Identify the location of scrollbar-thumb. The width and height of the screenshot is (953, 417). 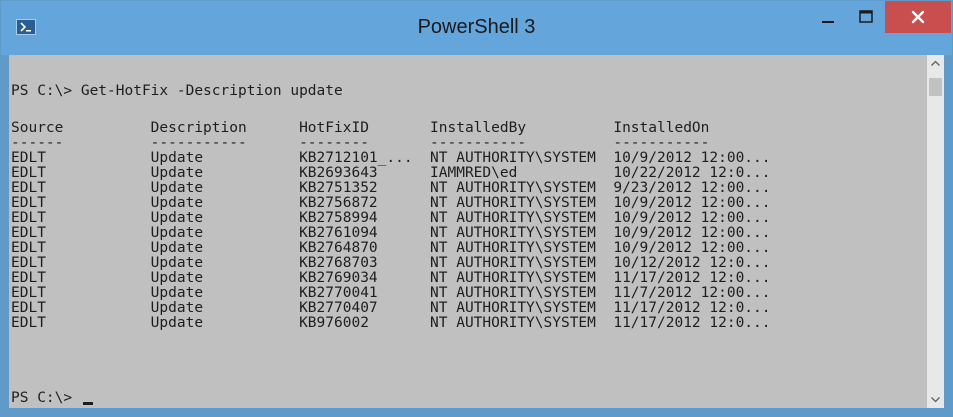
(935, 87).